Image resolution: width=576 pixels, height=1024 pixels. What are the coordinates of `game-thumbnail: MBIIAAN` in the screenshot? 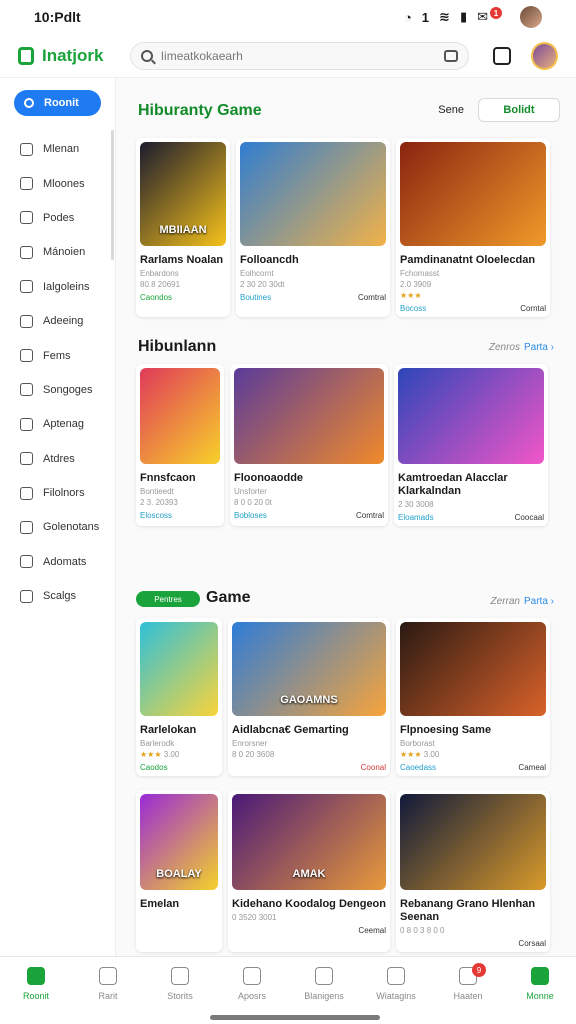 It's located at (183, 194).